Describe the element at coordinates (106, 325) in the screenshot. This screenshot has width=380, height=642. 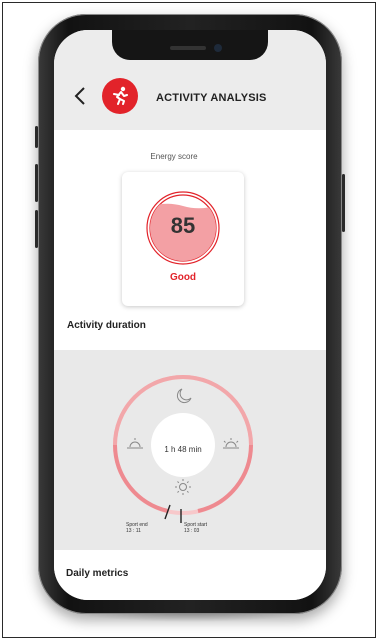
I see `activity-duration-heading: Activity duration` at that location.